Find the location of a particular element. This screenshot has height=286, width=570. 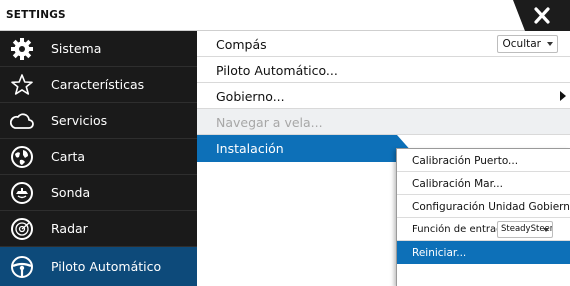

sidebar-item-caracteristicas: Características is located at coordinates (98, 85).